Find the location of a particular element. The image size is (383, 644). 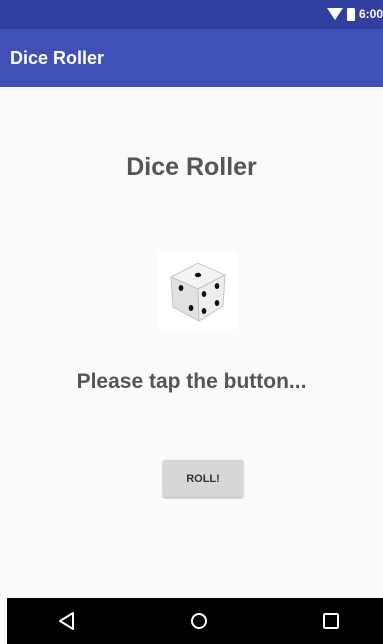

clock-time: 6:00 is located at coordinates (370, 14).